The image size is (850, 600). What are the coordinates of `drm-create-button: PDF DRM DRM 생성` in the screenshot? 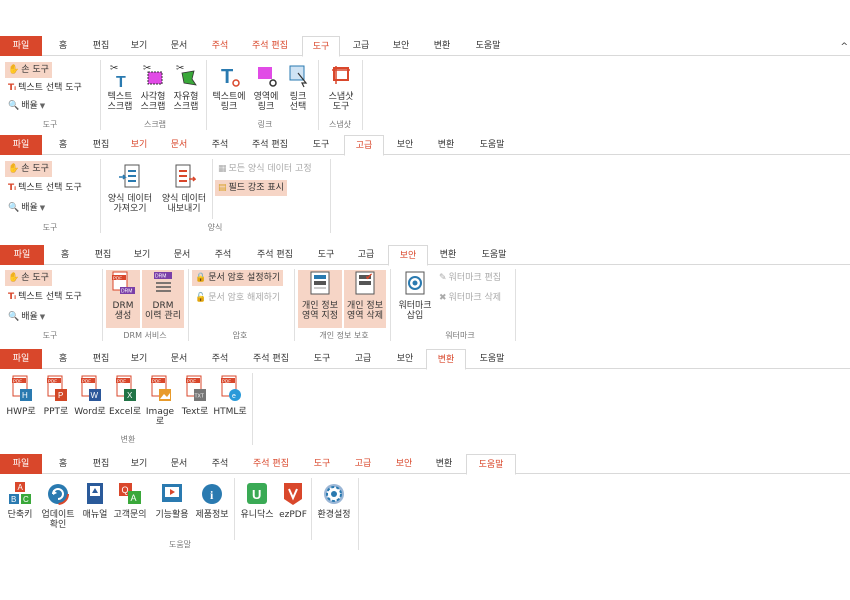 It's located at (123, 299).